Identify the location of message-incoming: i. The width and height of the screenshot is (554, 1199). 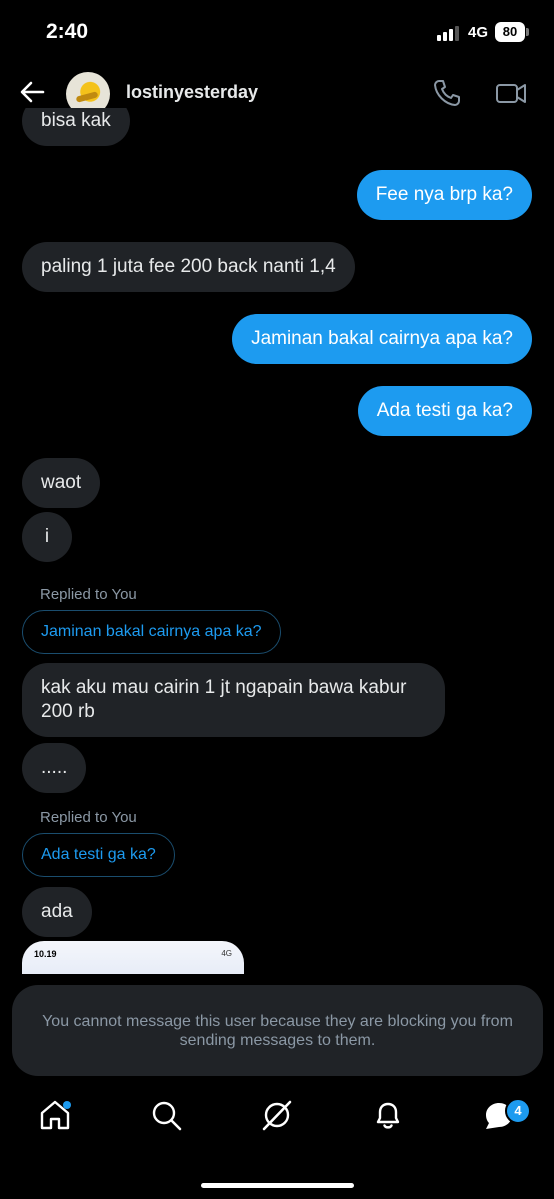
(47, 537).